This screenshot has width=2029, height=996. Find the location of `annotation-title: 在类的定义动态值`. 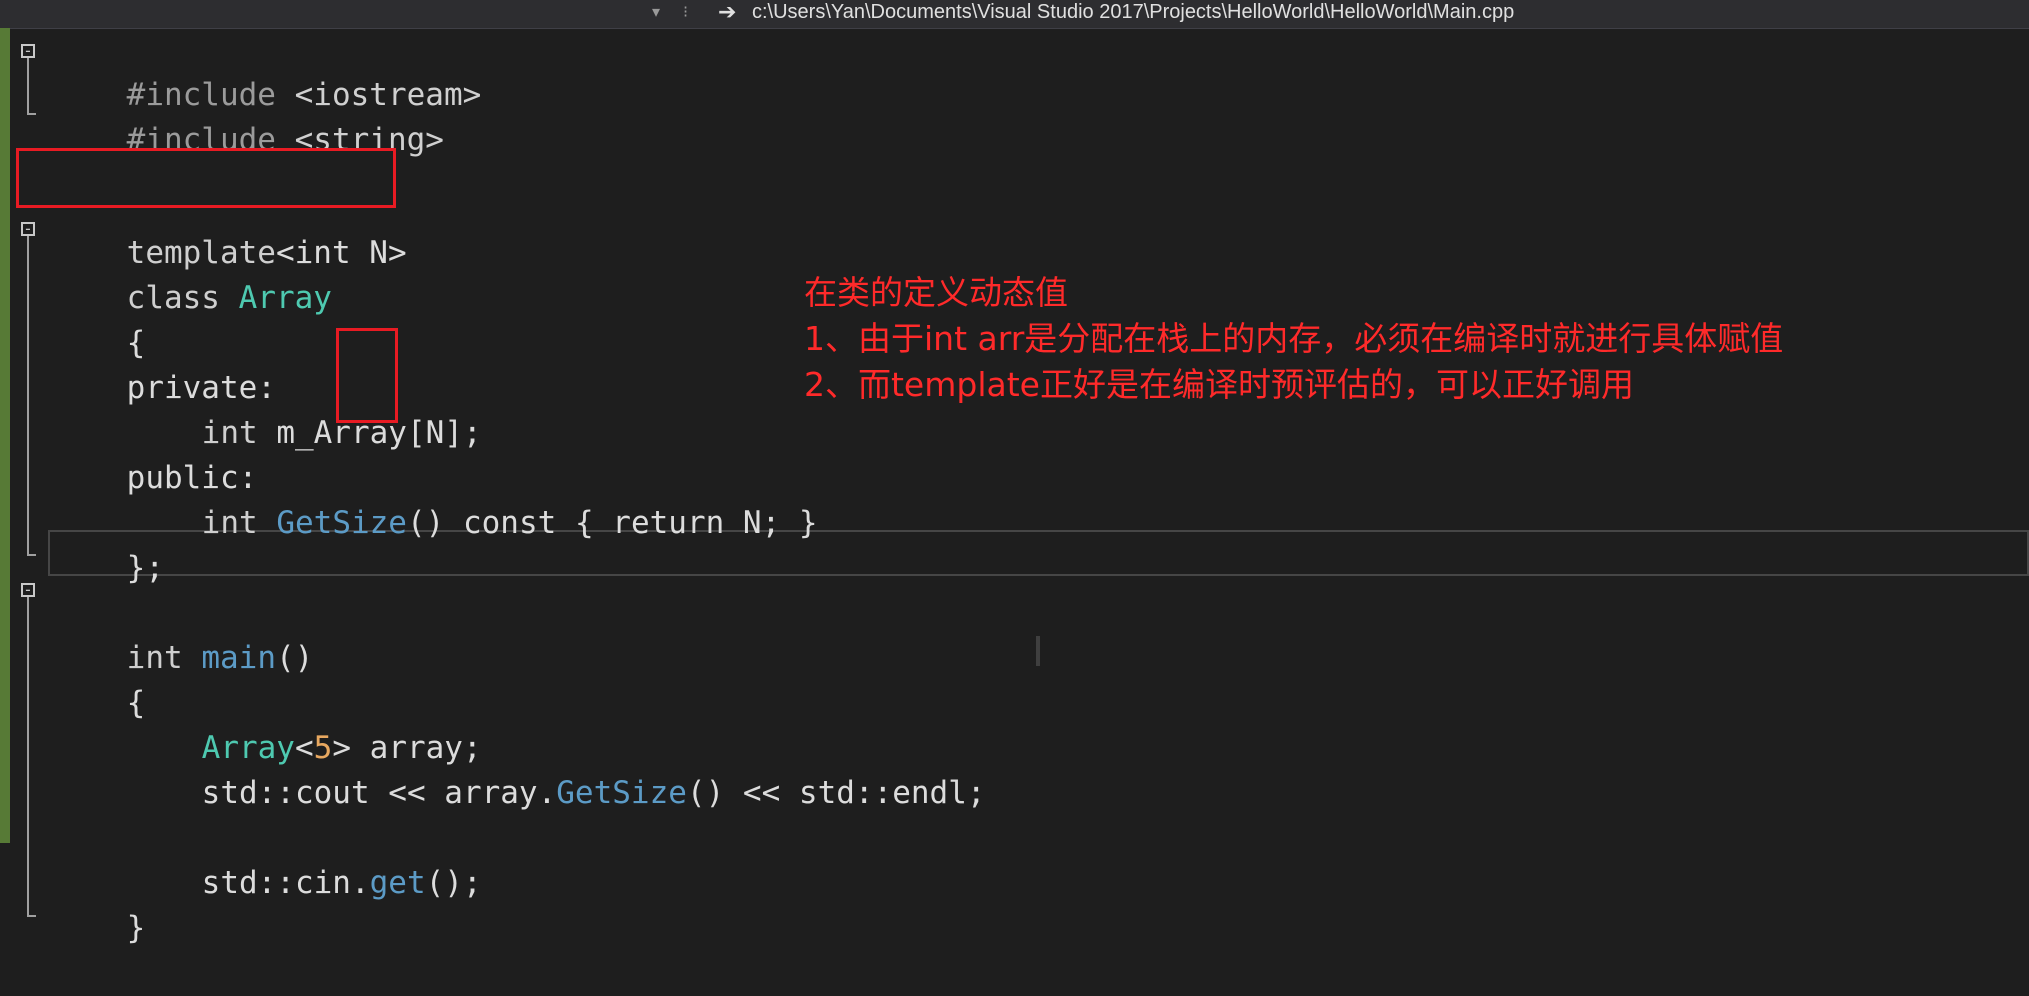

annotation-title: 在类的定义动态值 is located at coordinates (936, 292).